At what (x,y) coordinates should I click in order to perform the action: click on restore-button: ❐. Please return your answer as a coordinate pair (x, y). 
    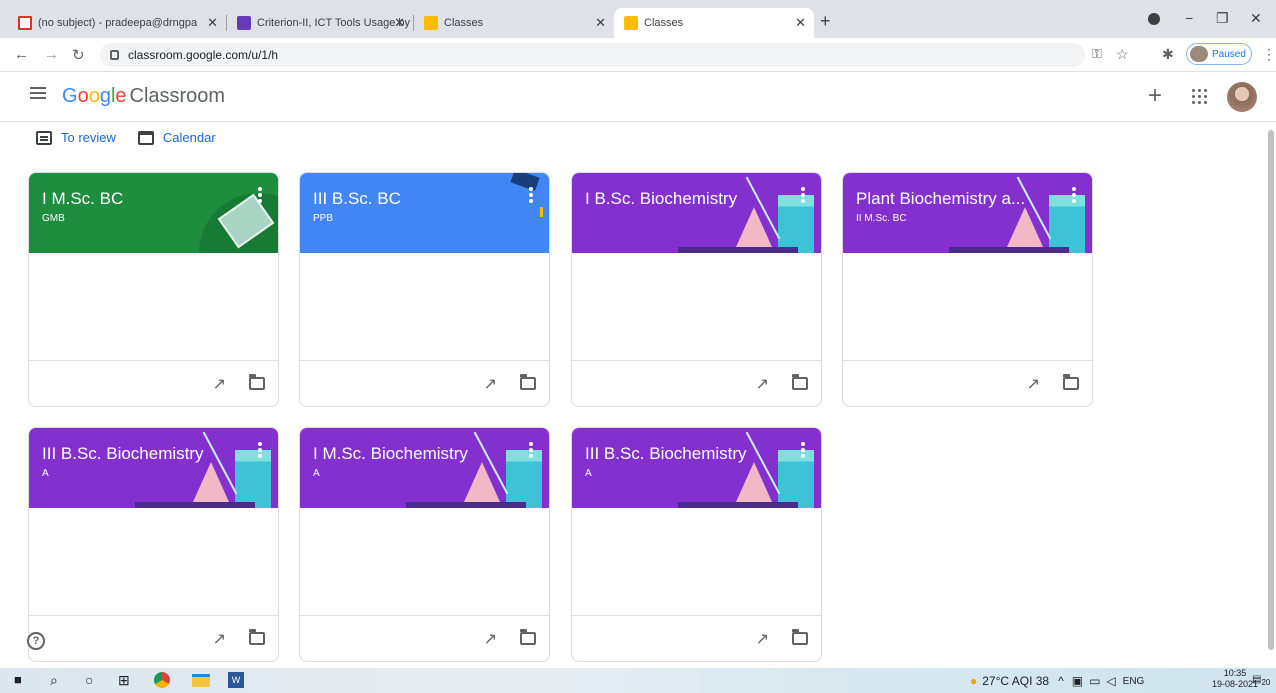
    Looking at the image, I should click on (1222, 18).